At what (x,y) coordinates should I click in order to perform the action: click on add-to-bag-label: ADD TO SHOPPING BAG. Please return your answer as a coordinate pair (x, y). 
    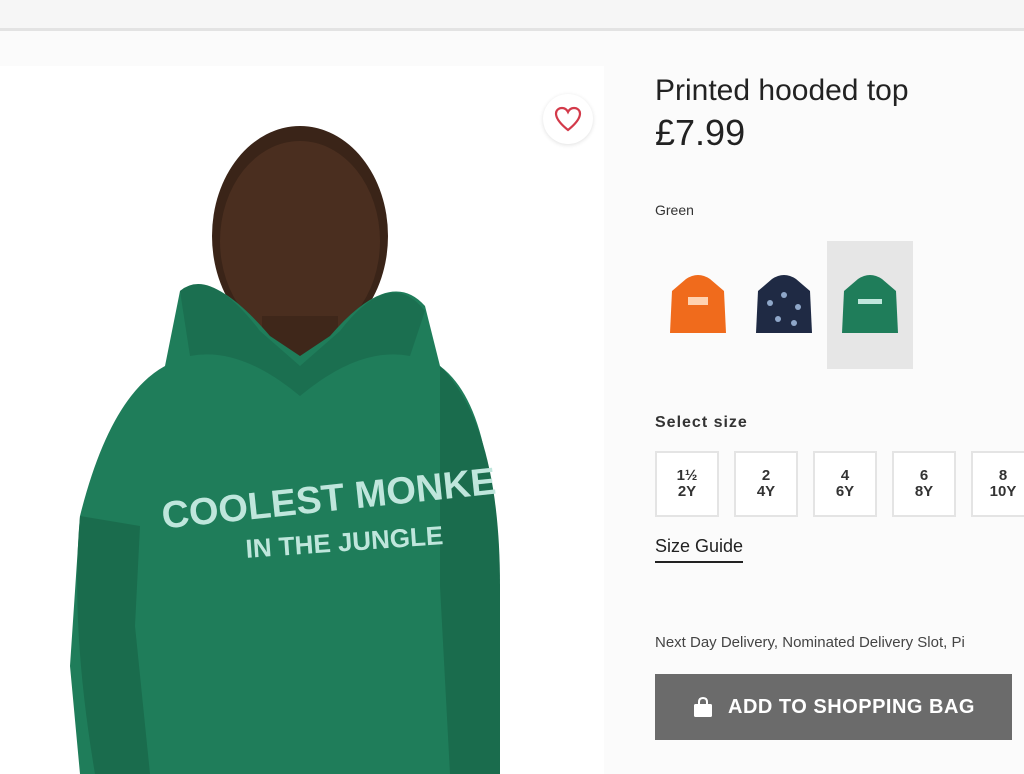
    Looking at the image, I should click on (851, 706).